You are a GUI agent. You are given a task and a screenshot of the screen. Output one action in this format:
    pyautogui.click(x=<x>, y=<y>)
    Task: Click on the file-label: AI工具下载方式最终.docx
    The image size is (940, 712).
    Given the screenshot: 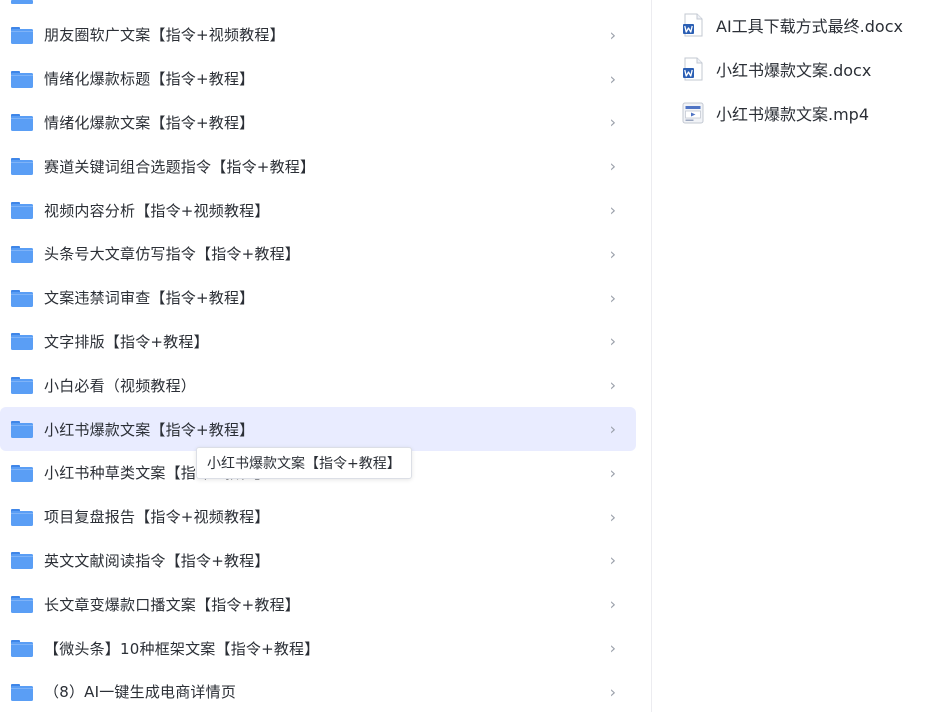 What is the action you would take?
    pyautogui.click(x=809, y=26)
    